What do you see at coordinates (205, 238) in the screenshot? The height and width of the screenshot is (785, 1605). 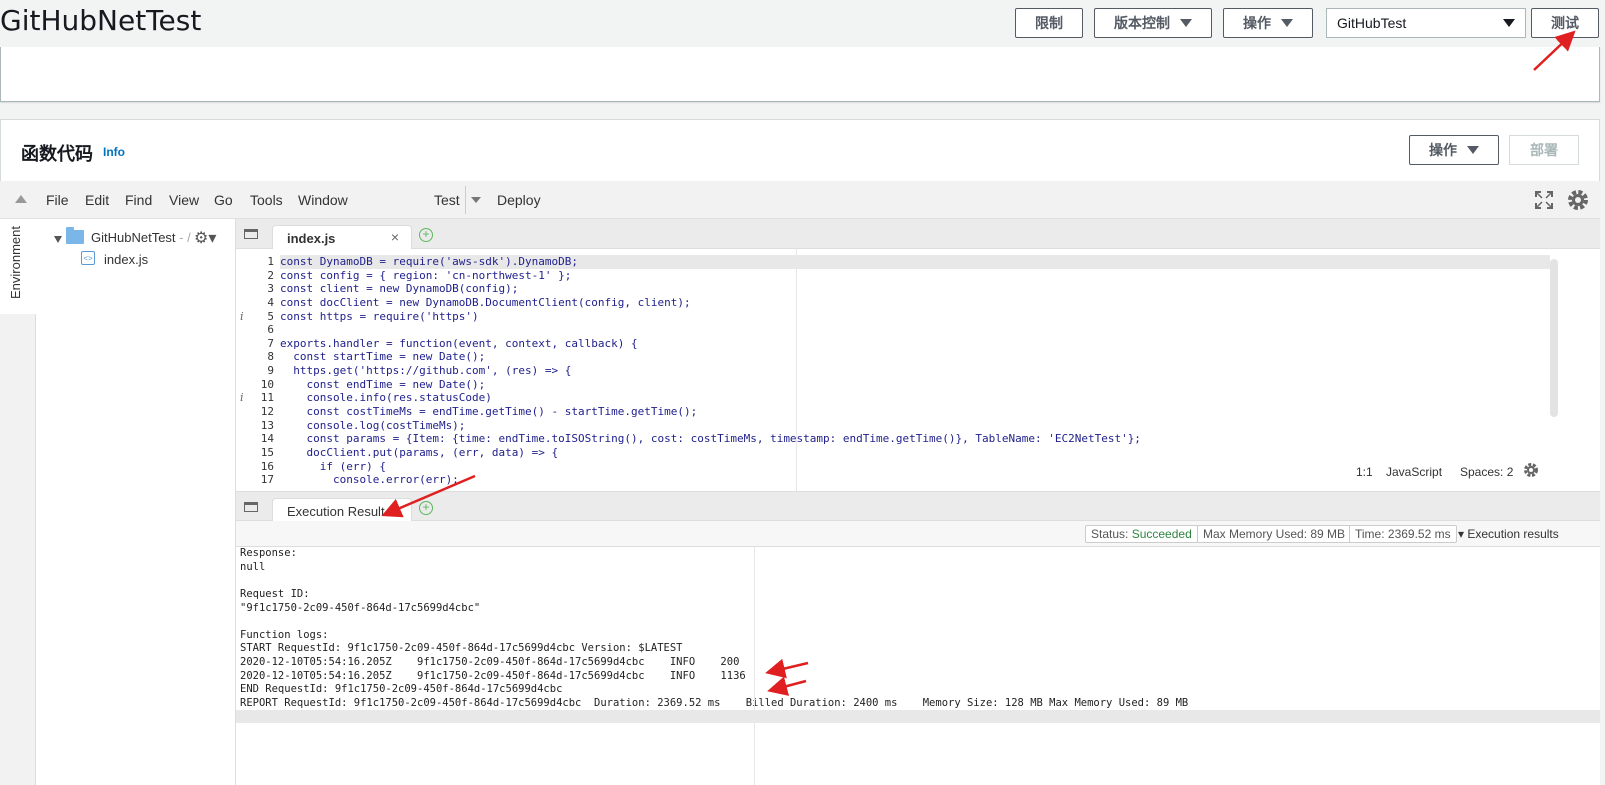 I see `tree-settings-icon: ⚙▾` at bounding box center [205, 238].